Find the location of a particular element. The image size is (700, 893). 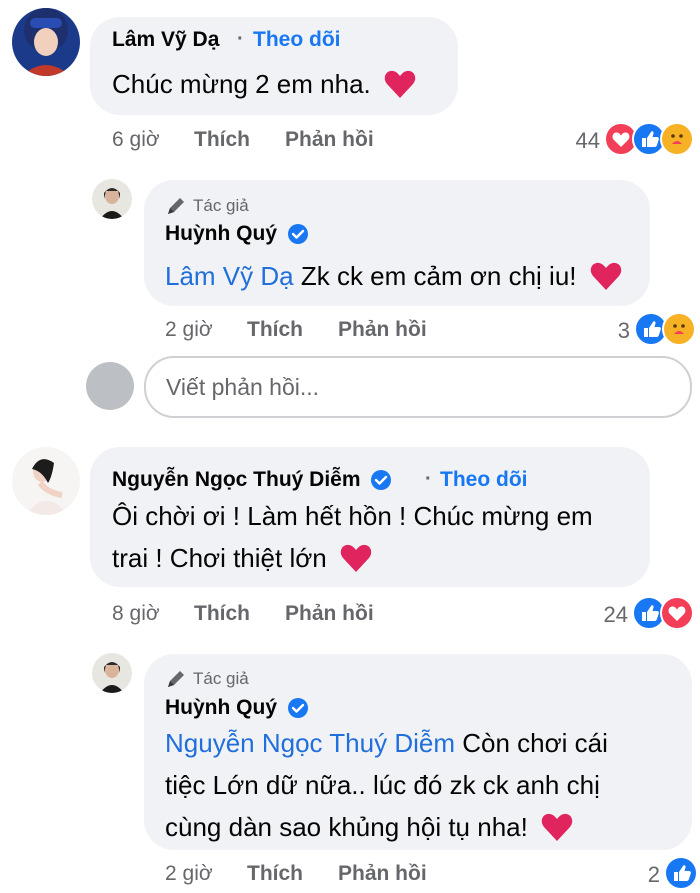

comment-timestamp: 8 giờ is located at coordinates (136, 613).